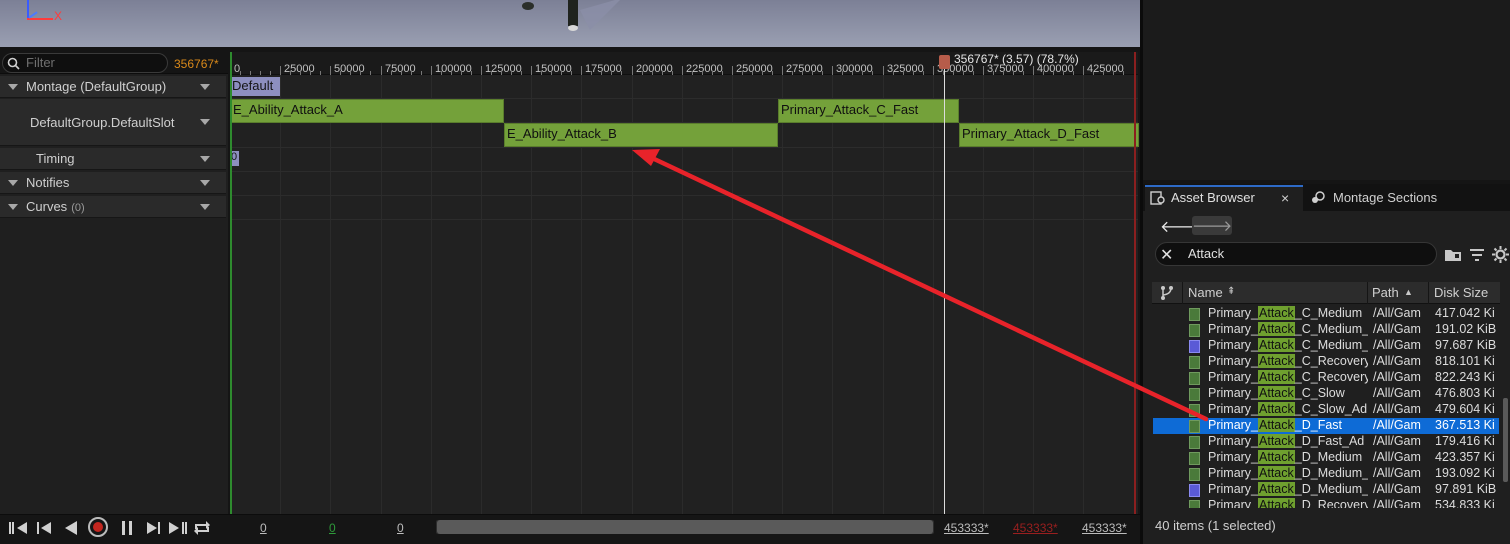 This screenshot has width=1510, height=544. I want to click on asset-name: Primary_Attack_C_Recovery, so click(1288, 361).